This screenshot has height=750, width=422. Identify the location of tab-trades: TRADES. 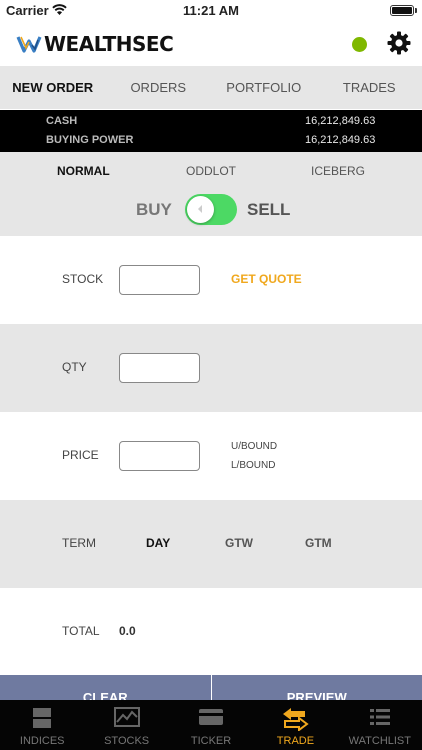
(369, 87).